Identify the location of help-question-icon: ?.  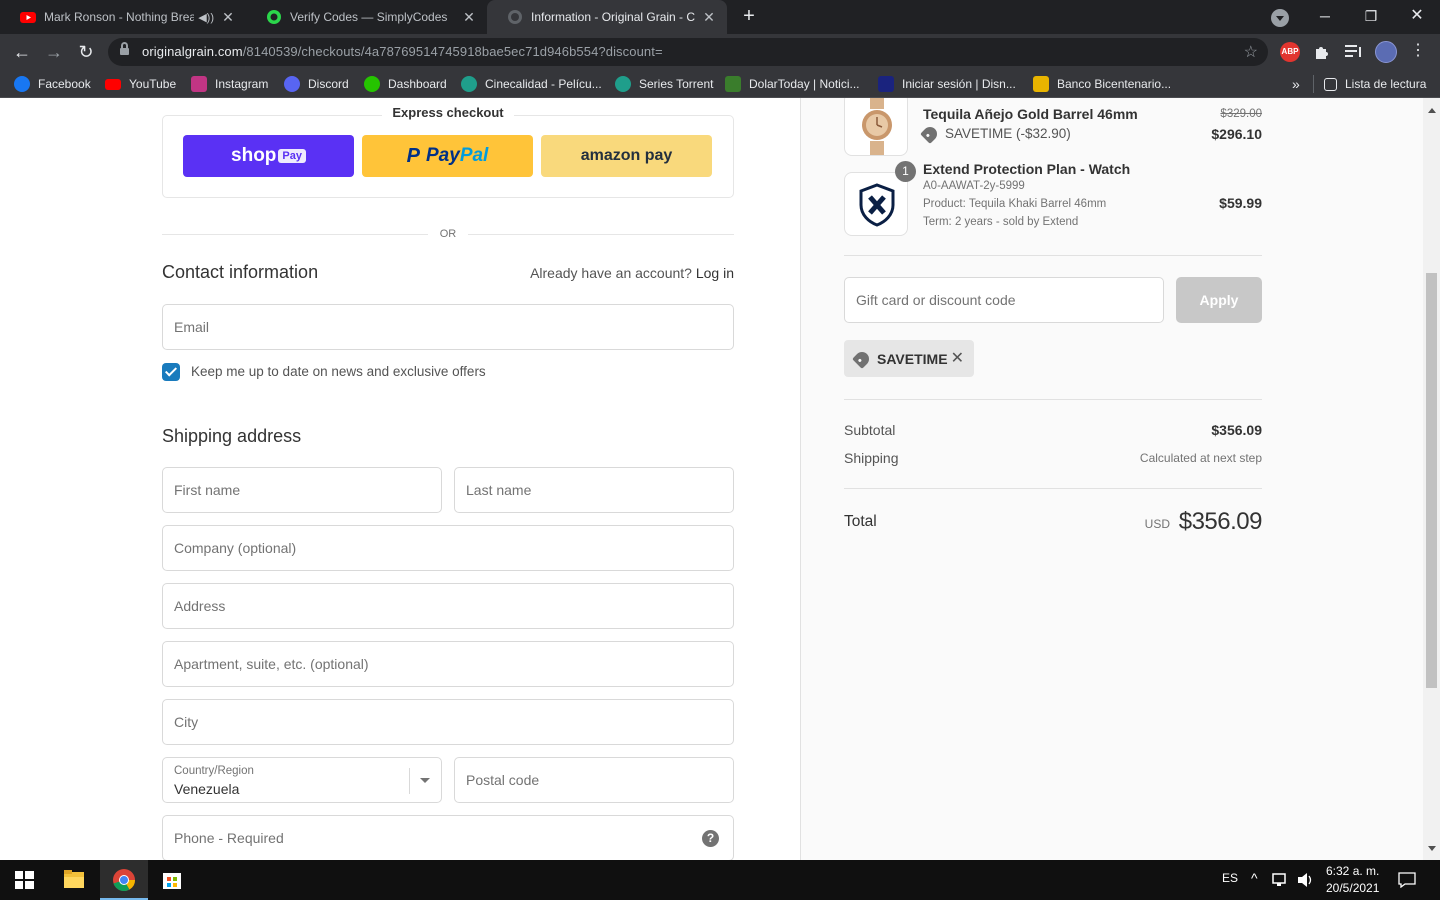
(710, 838).